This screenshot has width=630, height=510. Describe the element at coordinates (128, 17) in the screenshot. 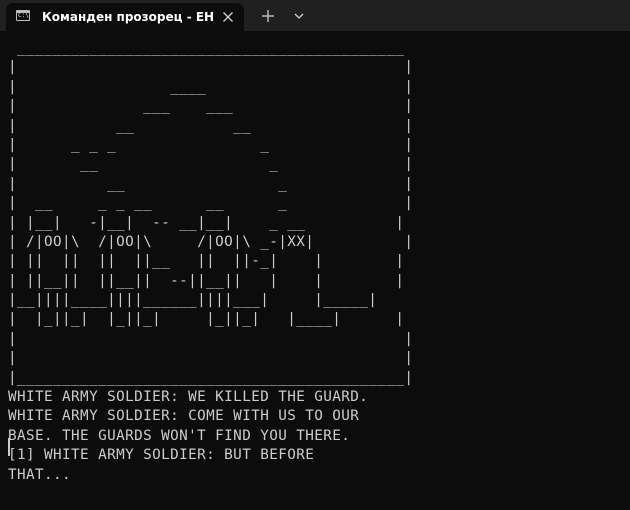

I see `tab-title: Команден прозорец - EHS-W` at that location.